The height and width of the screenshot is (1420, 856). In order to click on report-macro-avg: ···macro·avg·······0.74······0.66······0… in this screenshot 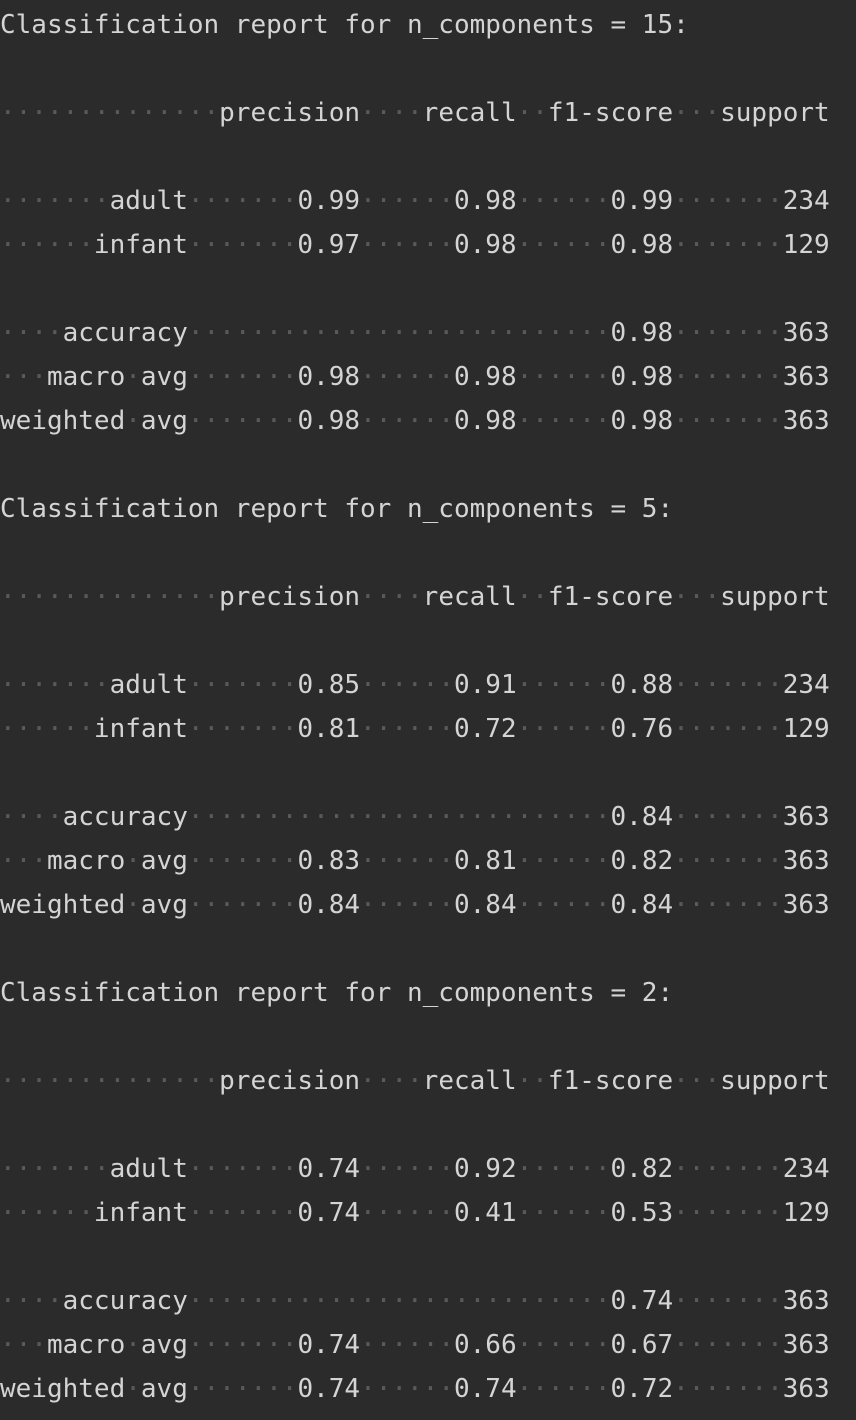, I will do `click(415, 1345)`.